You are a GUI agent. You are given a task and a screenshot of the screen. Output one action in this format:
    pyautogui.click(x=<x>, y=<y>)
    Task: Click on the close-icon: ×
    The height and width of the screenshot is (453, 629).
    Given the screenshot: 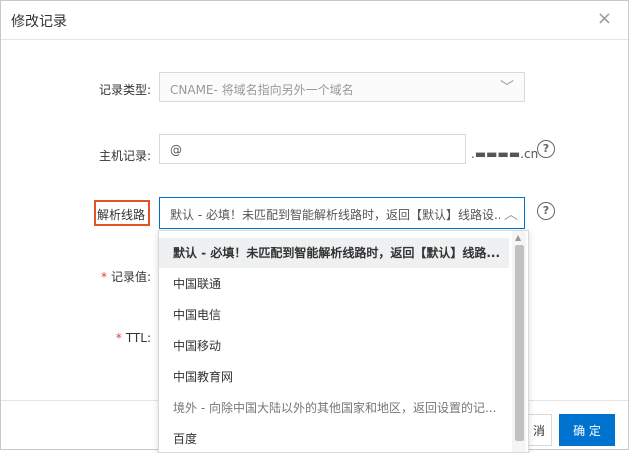 What is the action you would take?
    pyautogui.click(x=604, y=18)
    